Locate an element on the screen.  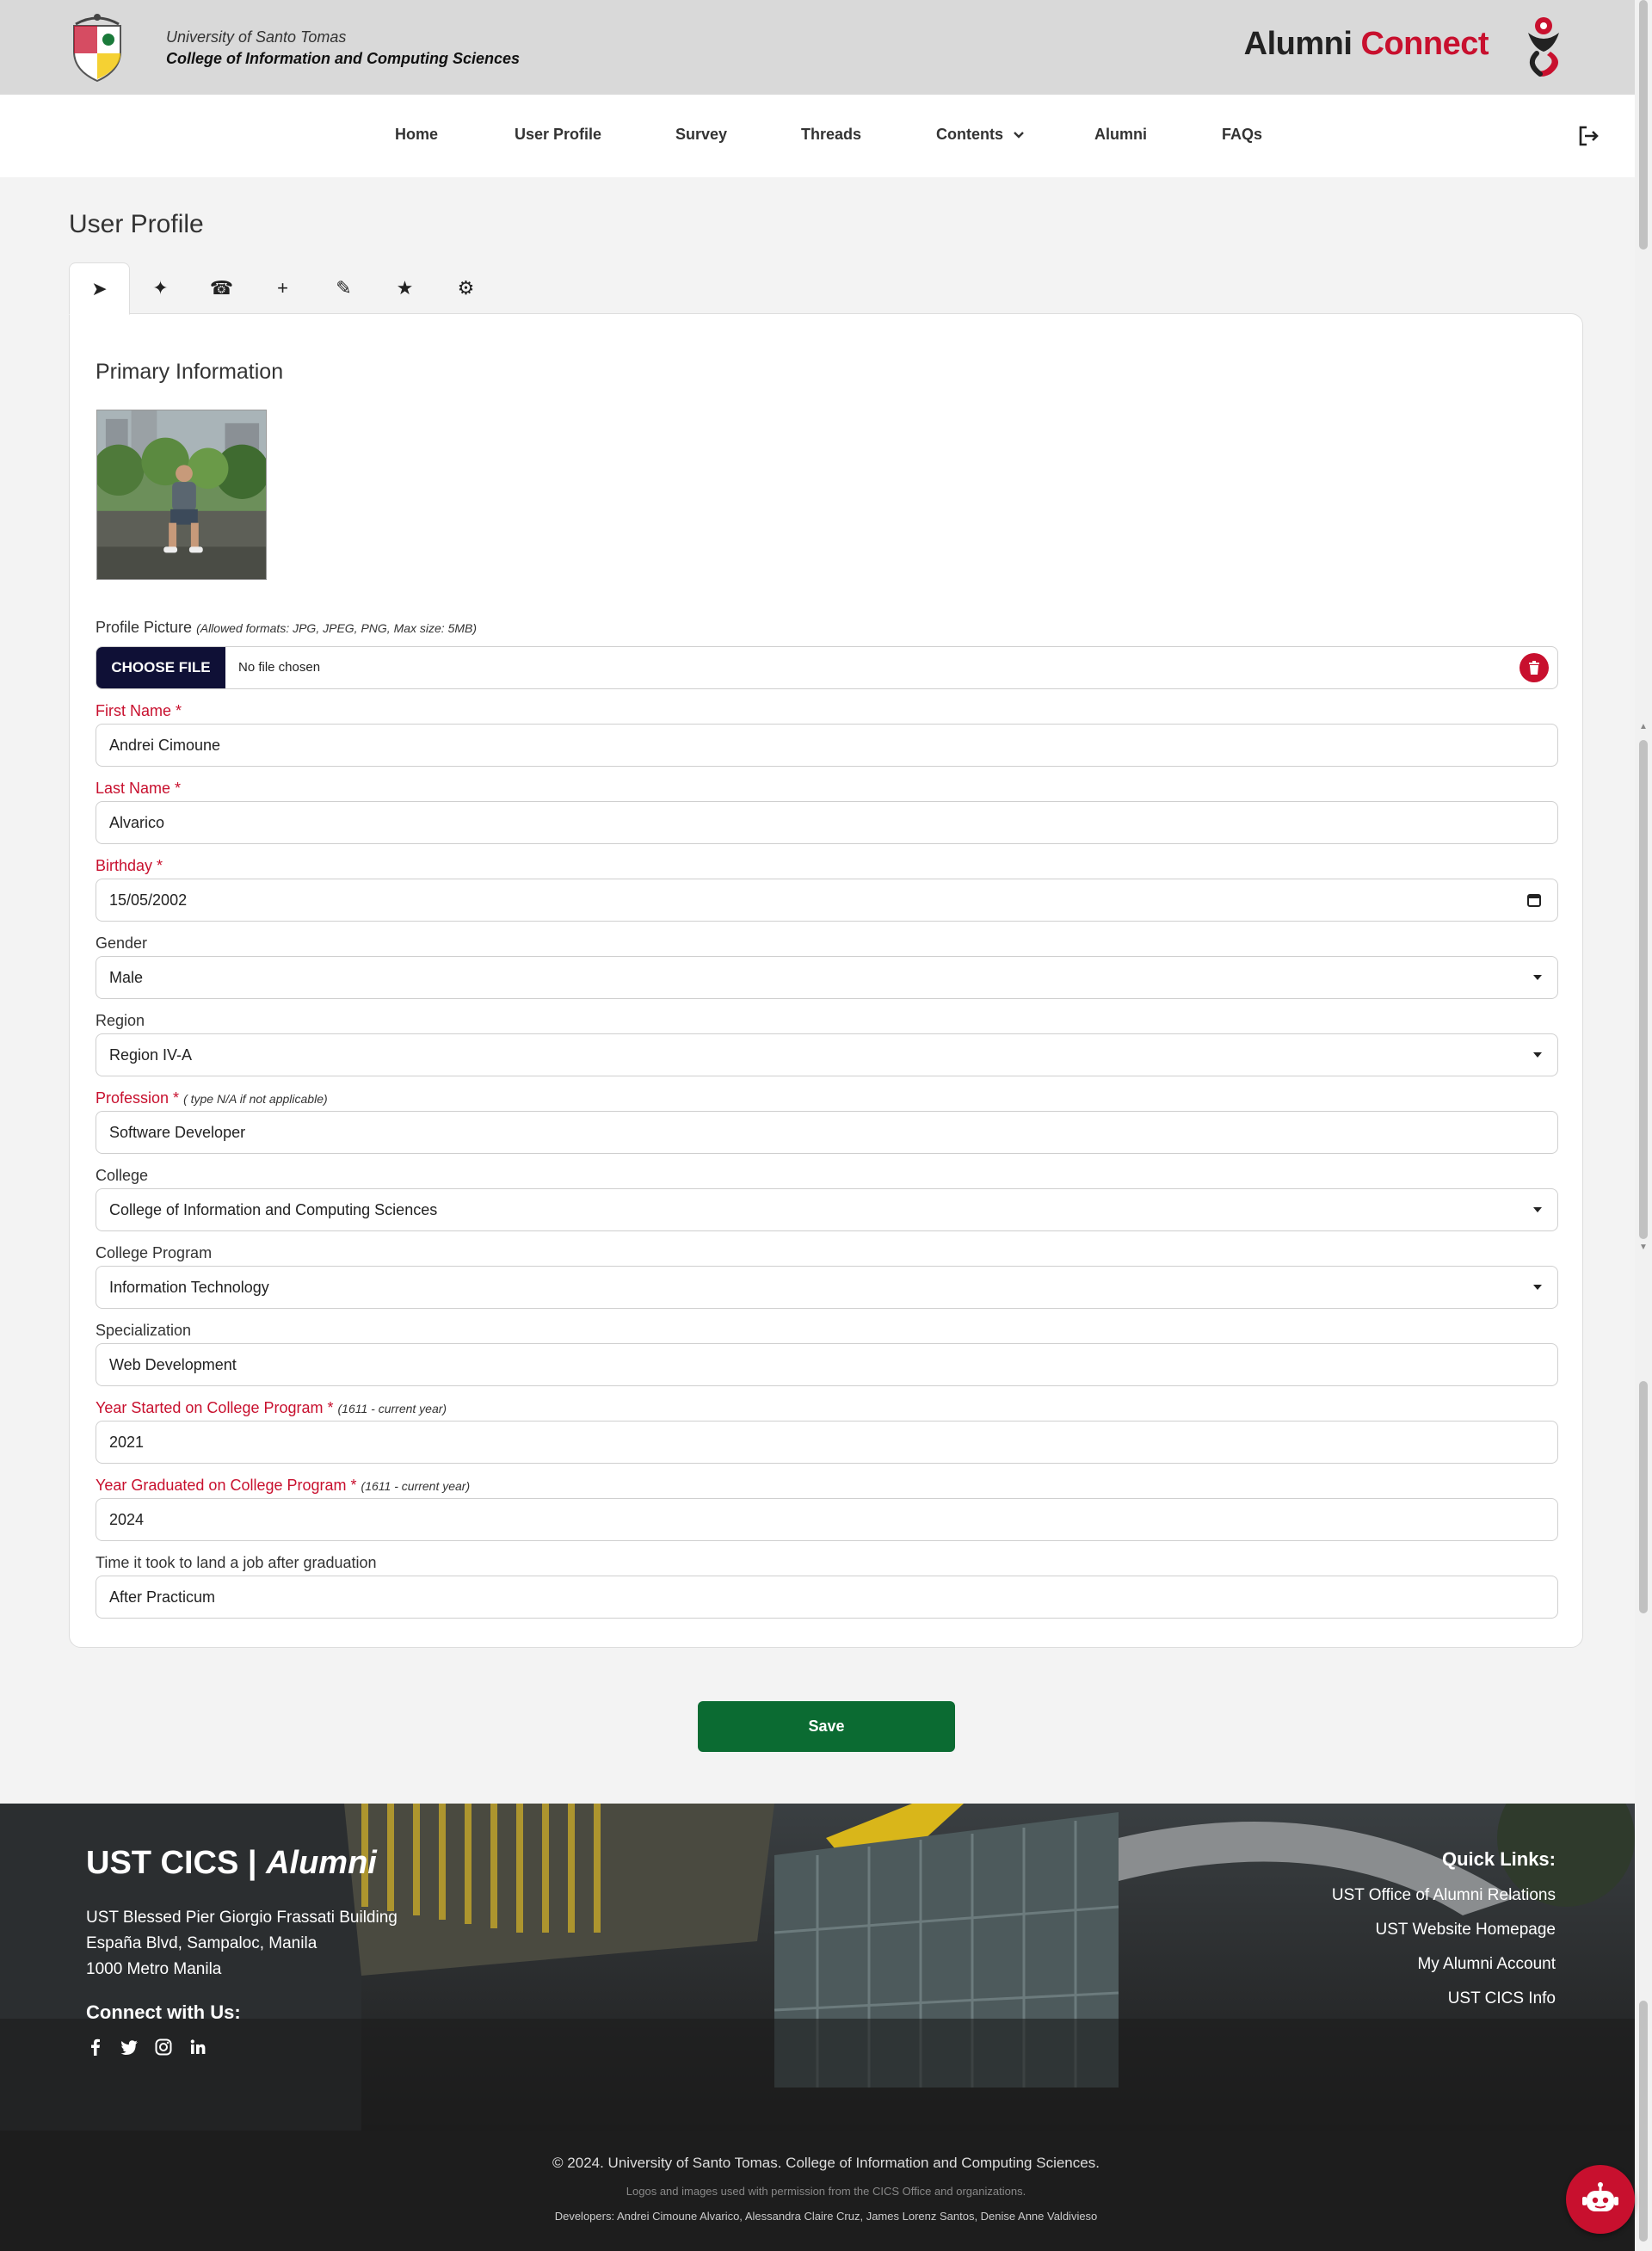
tab-star: ★ is located at coordinates (404, 288).